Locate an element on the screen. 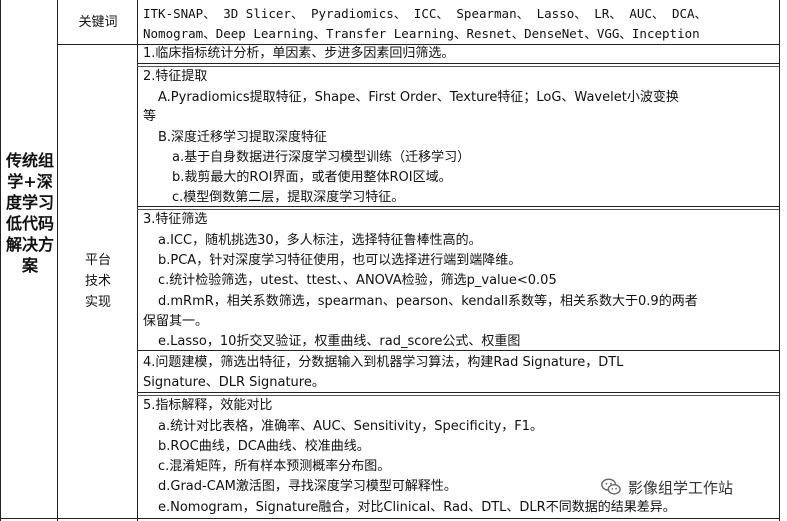 This screenshot has width=787, height=521. section-3-b: b.PCA，针对深度学习特征使用，也可以选择进行端到端降维。 is located at coordinates (340, 260).